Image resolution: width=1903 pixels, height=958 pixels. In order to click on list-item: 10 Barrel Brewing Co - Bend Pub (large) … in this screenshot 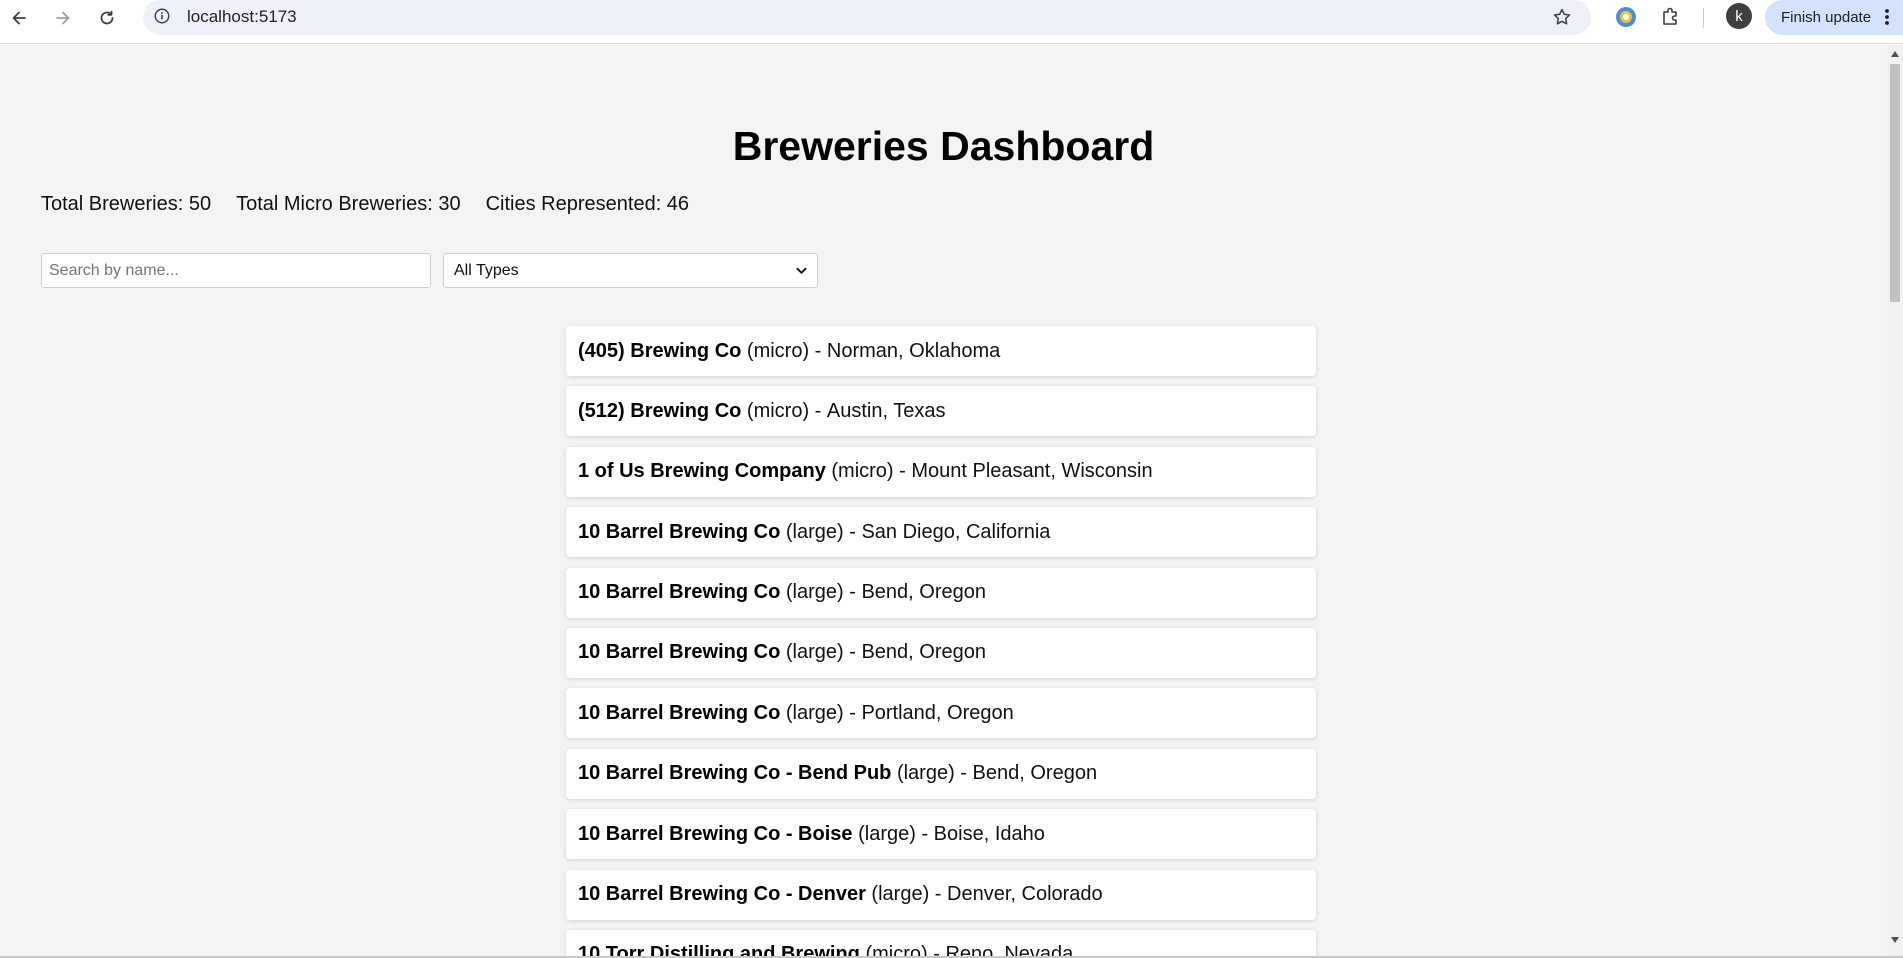, I will do `click(941, 773)`.